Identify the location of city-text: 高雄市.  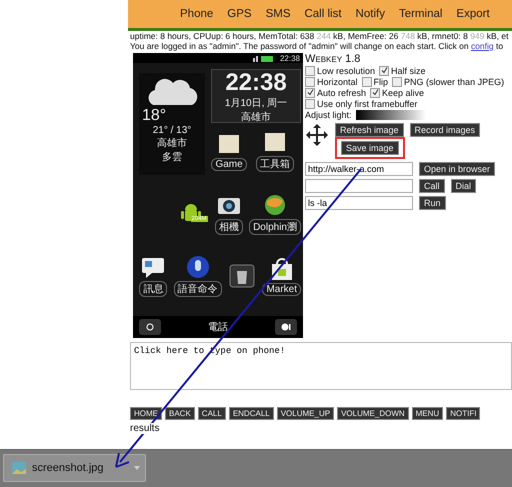
(172, 143).